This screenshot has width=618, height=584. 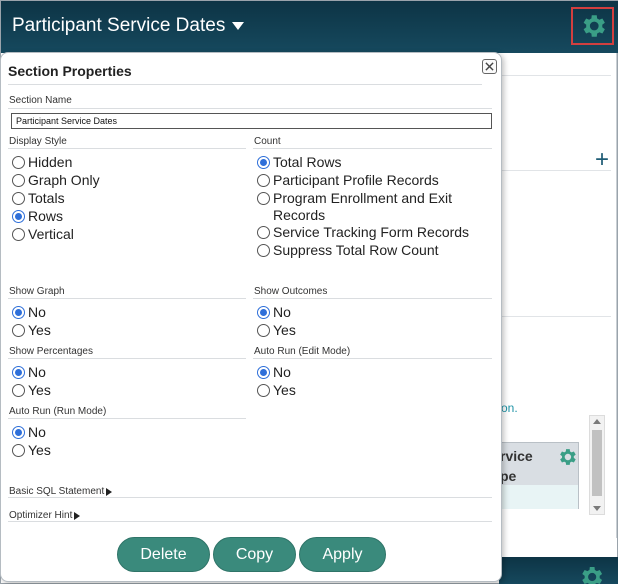 I want to click on radio-label: Totals, so click(x=46, y=198).